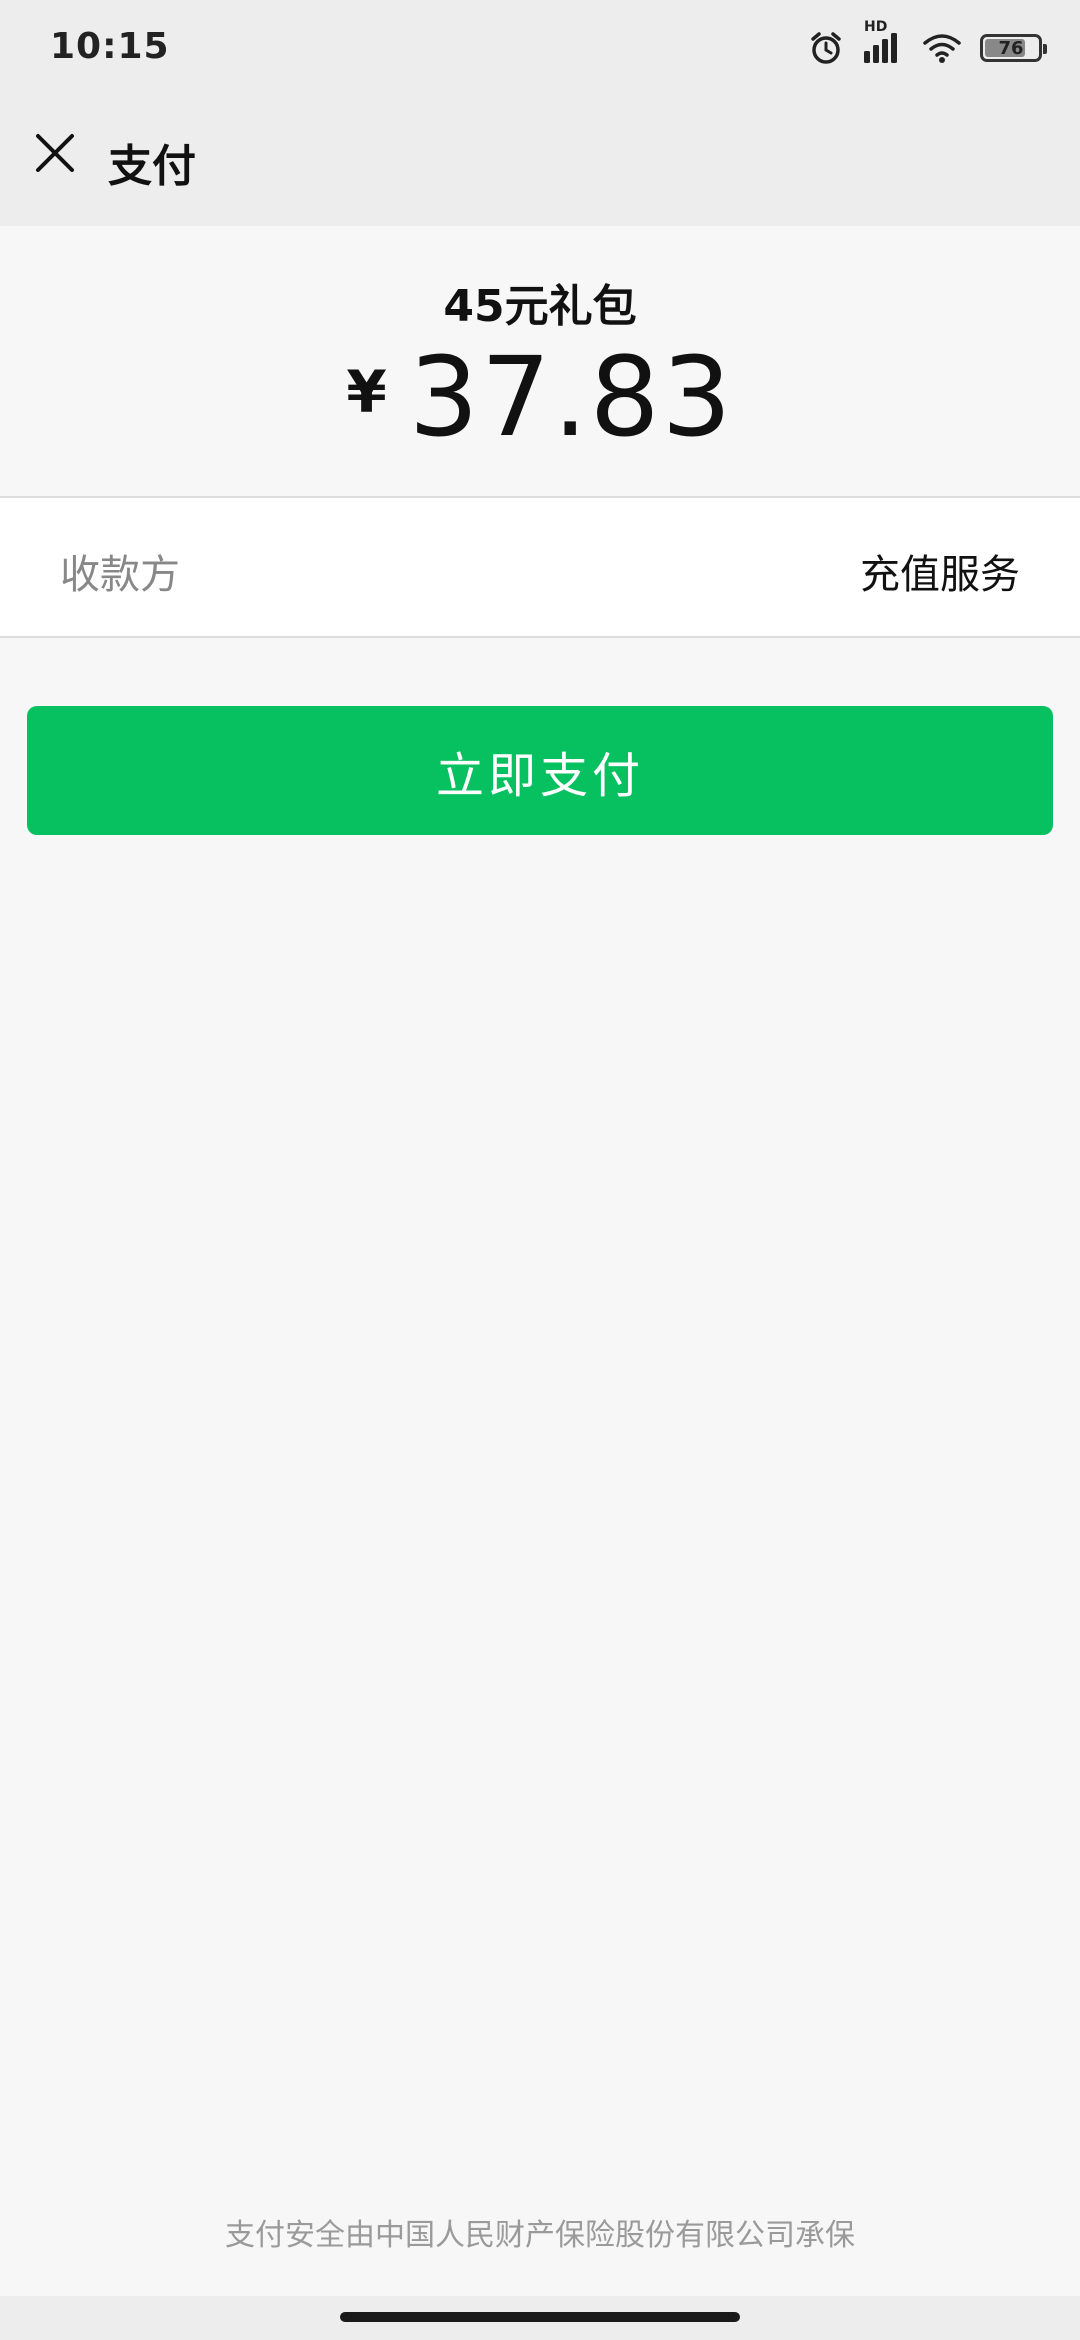 This screenshot has height=2340, width=1080. I want to click on signal-icon: HD, so click(883, 42).